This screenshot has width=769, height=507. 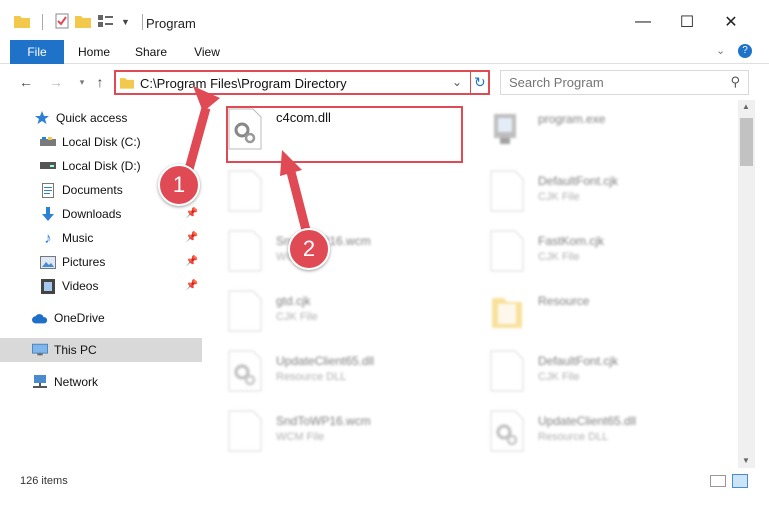 What do you see at coordinates (82, 82) in the screenshot?
I see `recent-locations-button: ▾` at bounding box center [82, 82].